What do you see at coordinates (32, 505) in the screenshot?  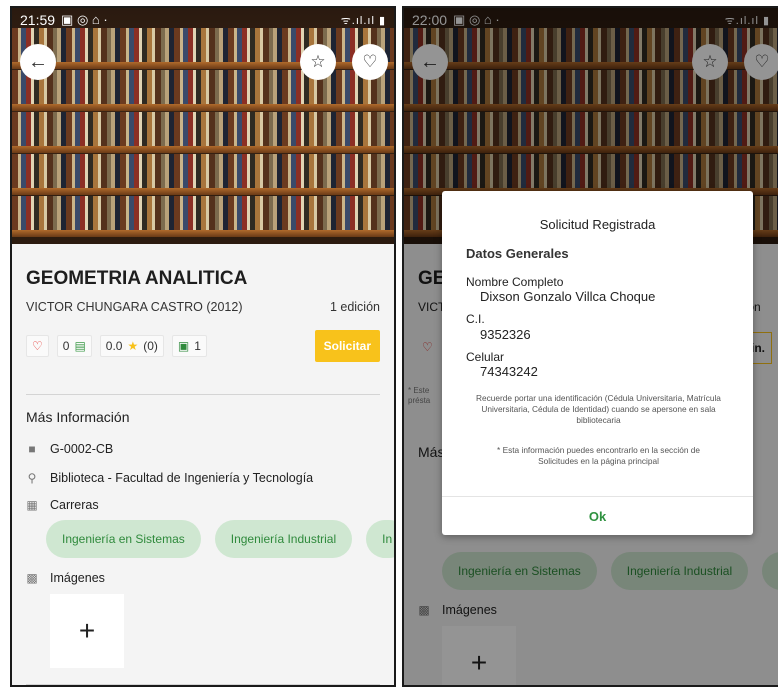 I see `school-icon: ▦` at bounding box center [32, 505].